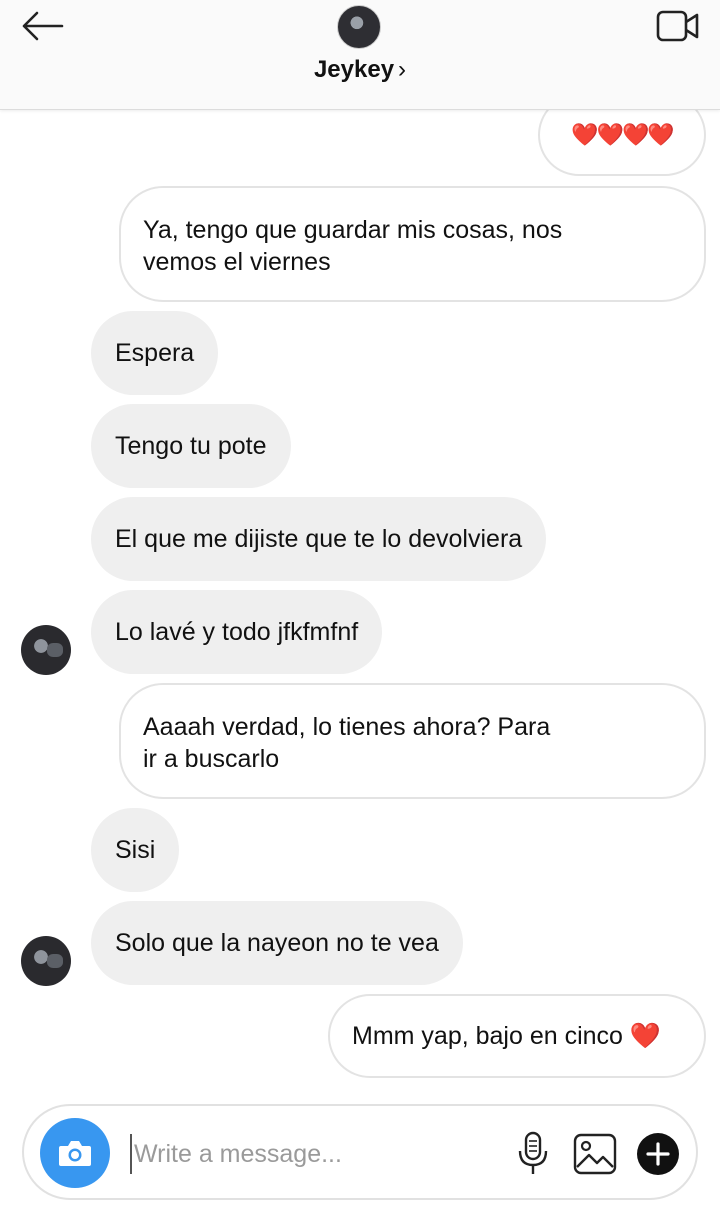 Image resolution: width=720 pixels, height=1222 pixels. Describe the element at coordinates (402, 69) in the screenshot. I see `chevron-right-icon: ›` at that location.